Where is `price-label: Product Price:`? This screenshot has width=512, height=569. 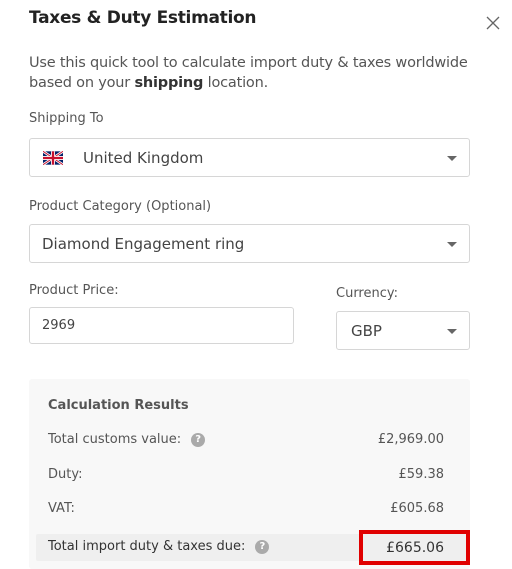 price-label: Product Price: is located at coordinates (74, 290).